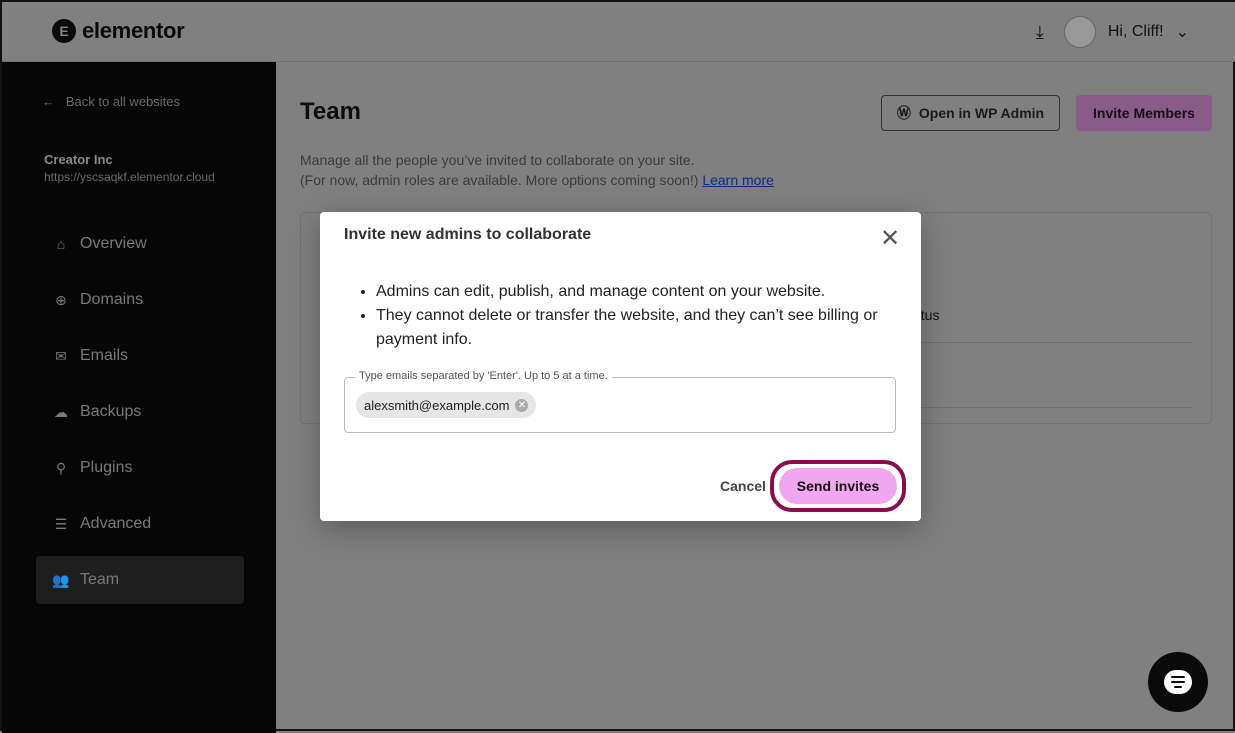 This screenshot has height=733, width=1235. I want to click on backups-icon: ☁, so click(61, 411).